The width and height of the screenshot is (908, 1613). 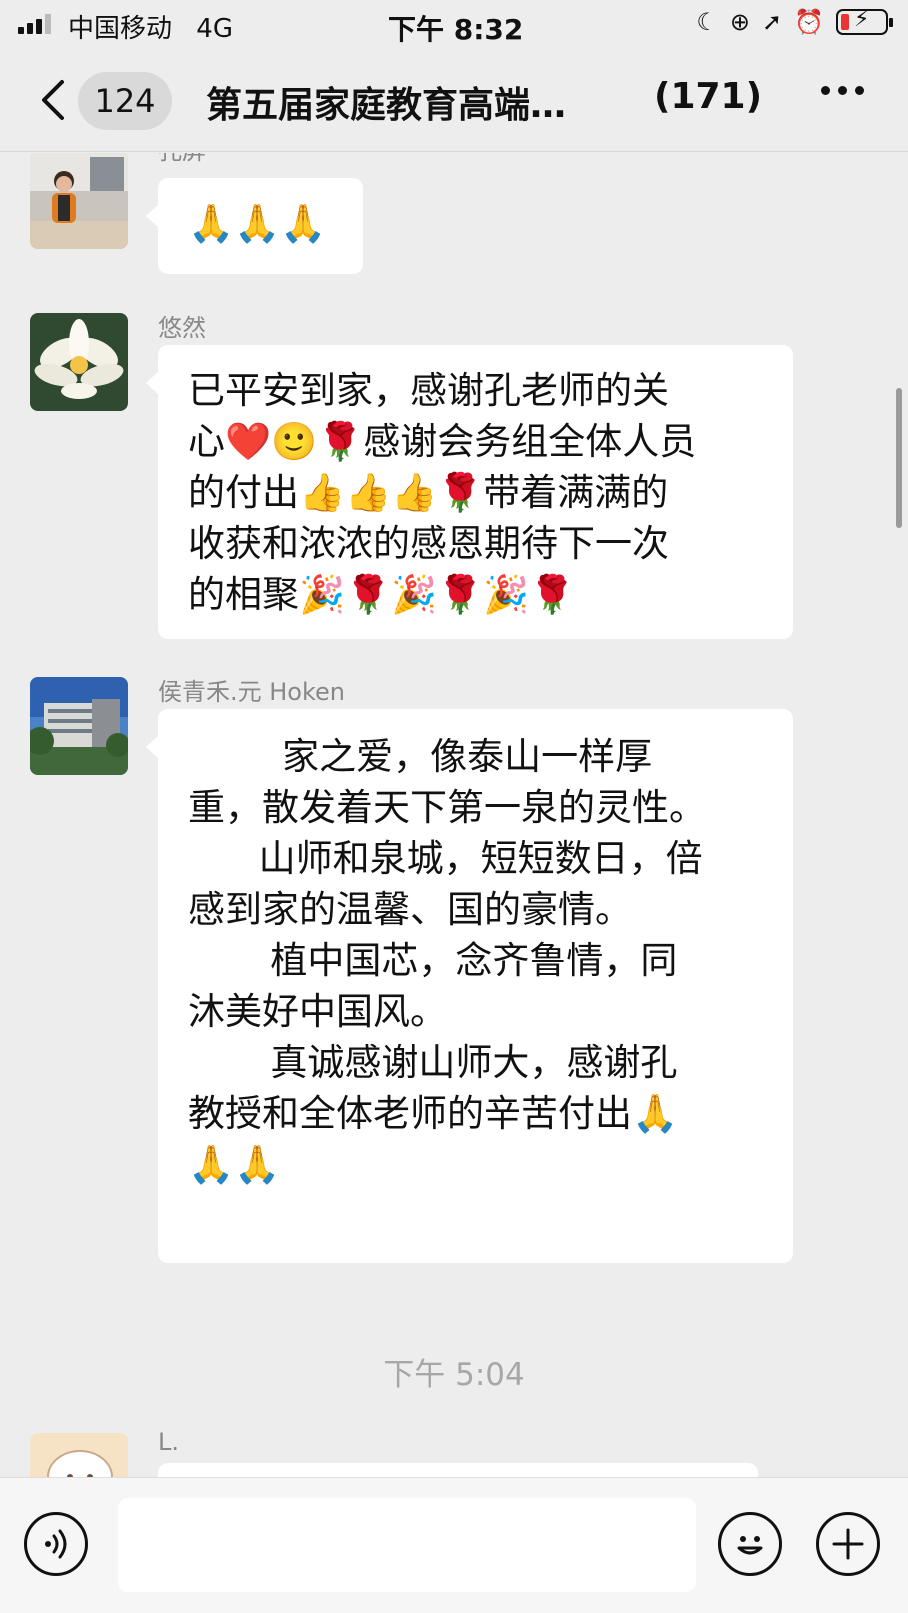 I want to click on sender-name: 侯青禾.元 Hoken, so click(x=252, y=692).